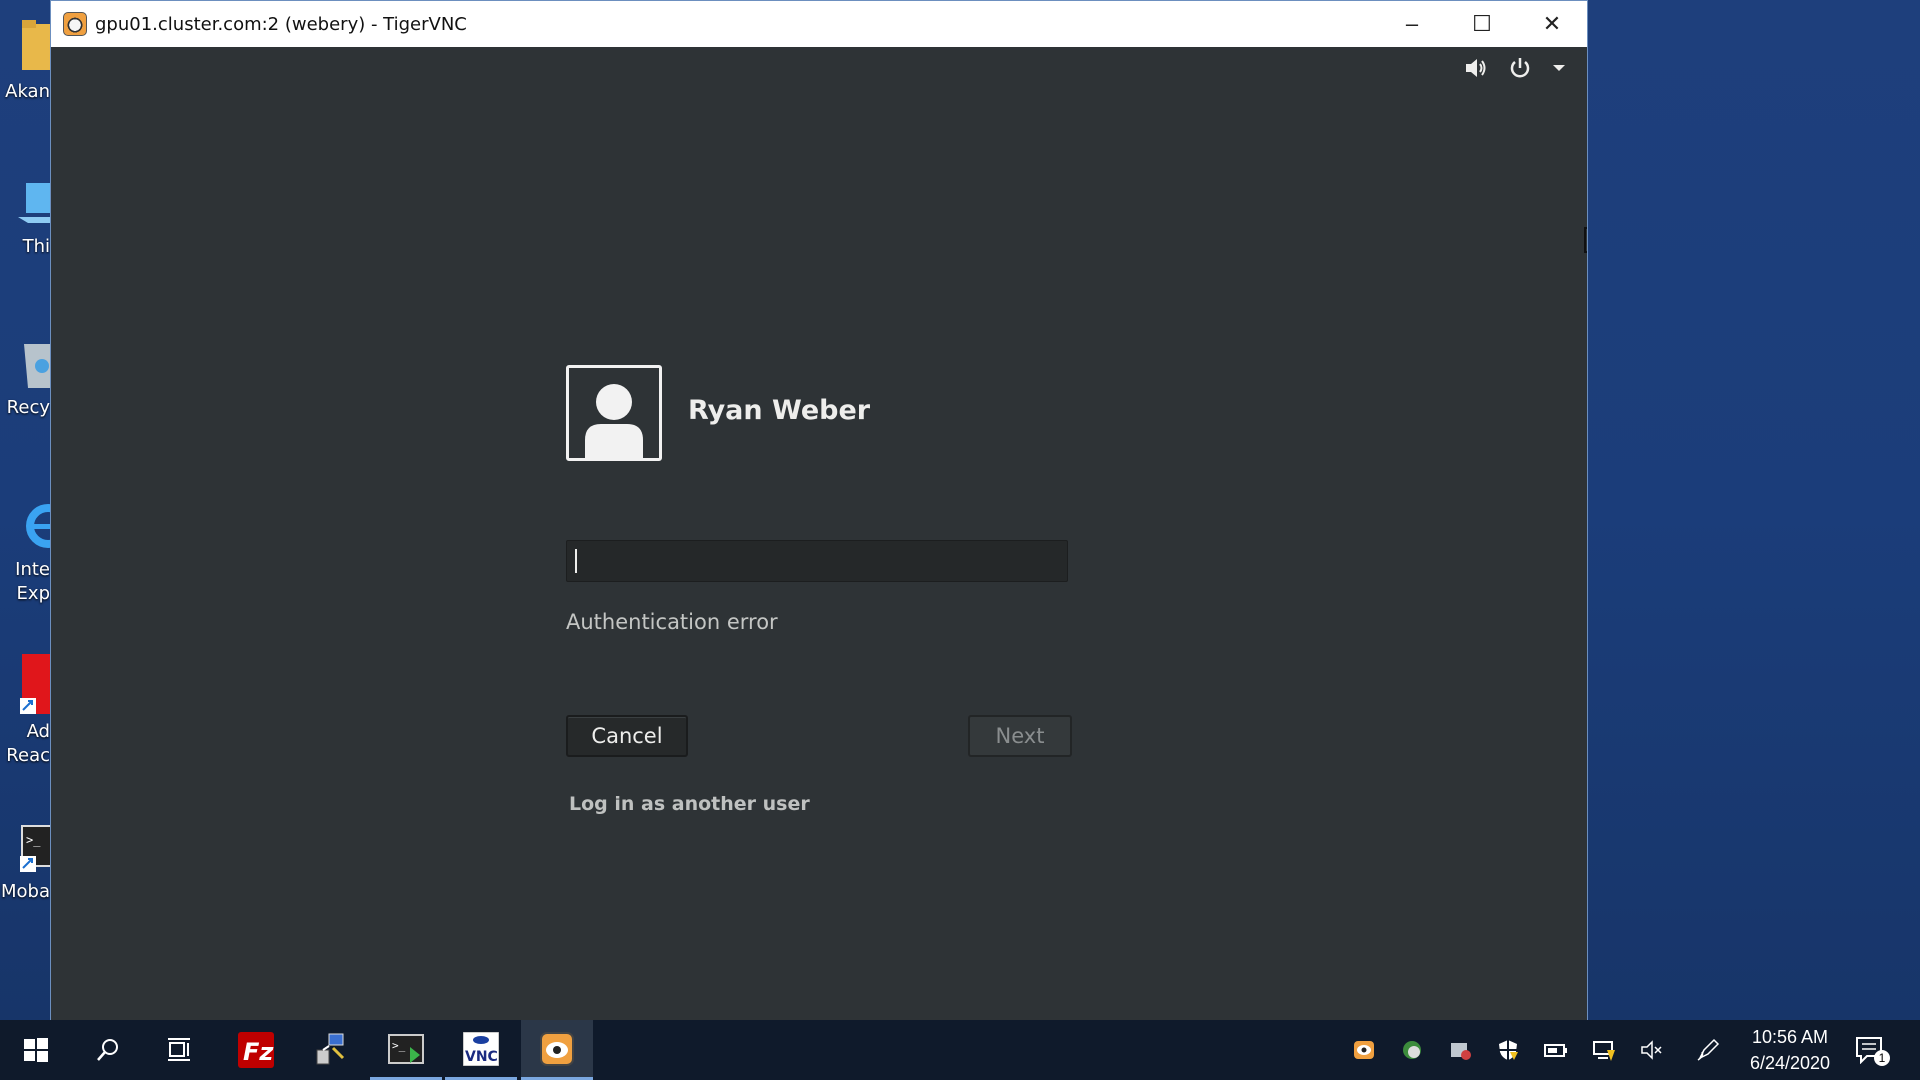 Image resolution: width=1920 pixels, height=1080 pixels. Describe the element at coordinates (1412, 24) in the screenshot. I see `minimize-button: –` at that location.